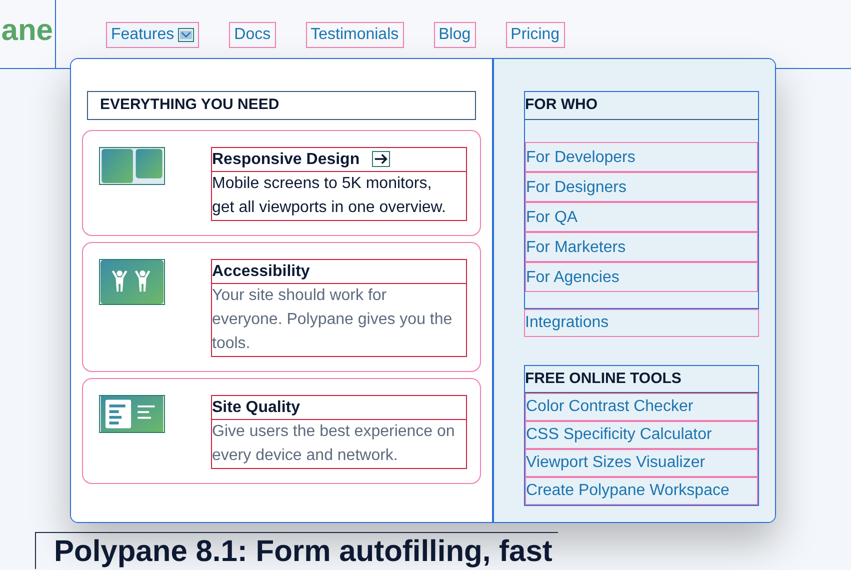  I want to click on menu-link: For Developers, so click(641, 157).